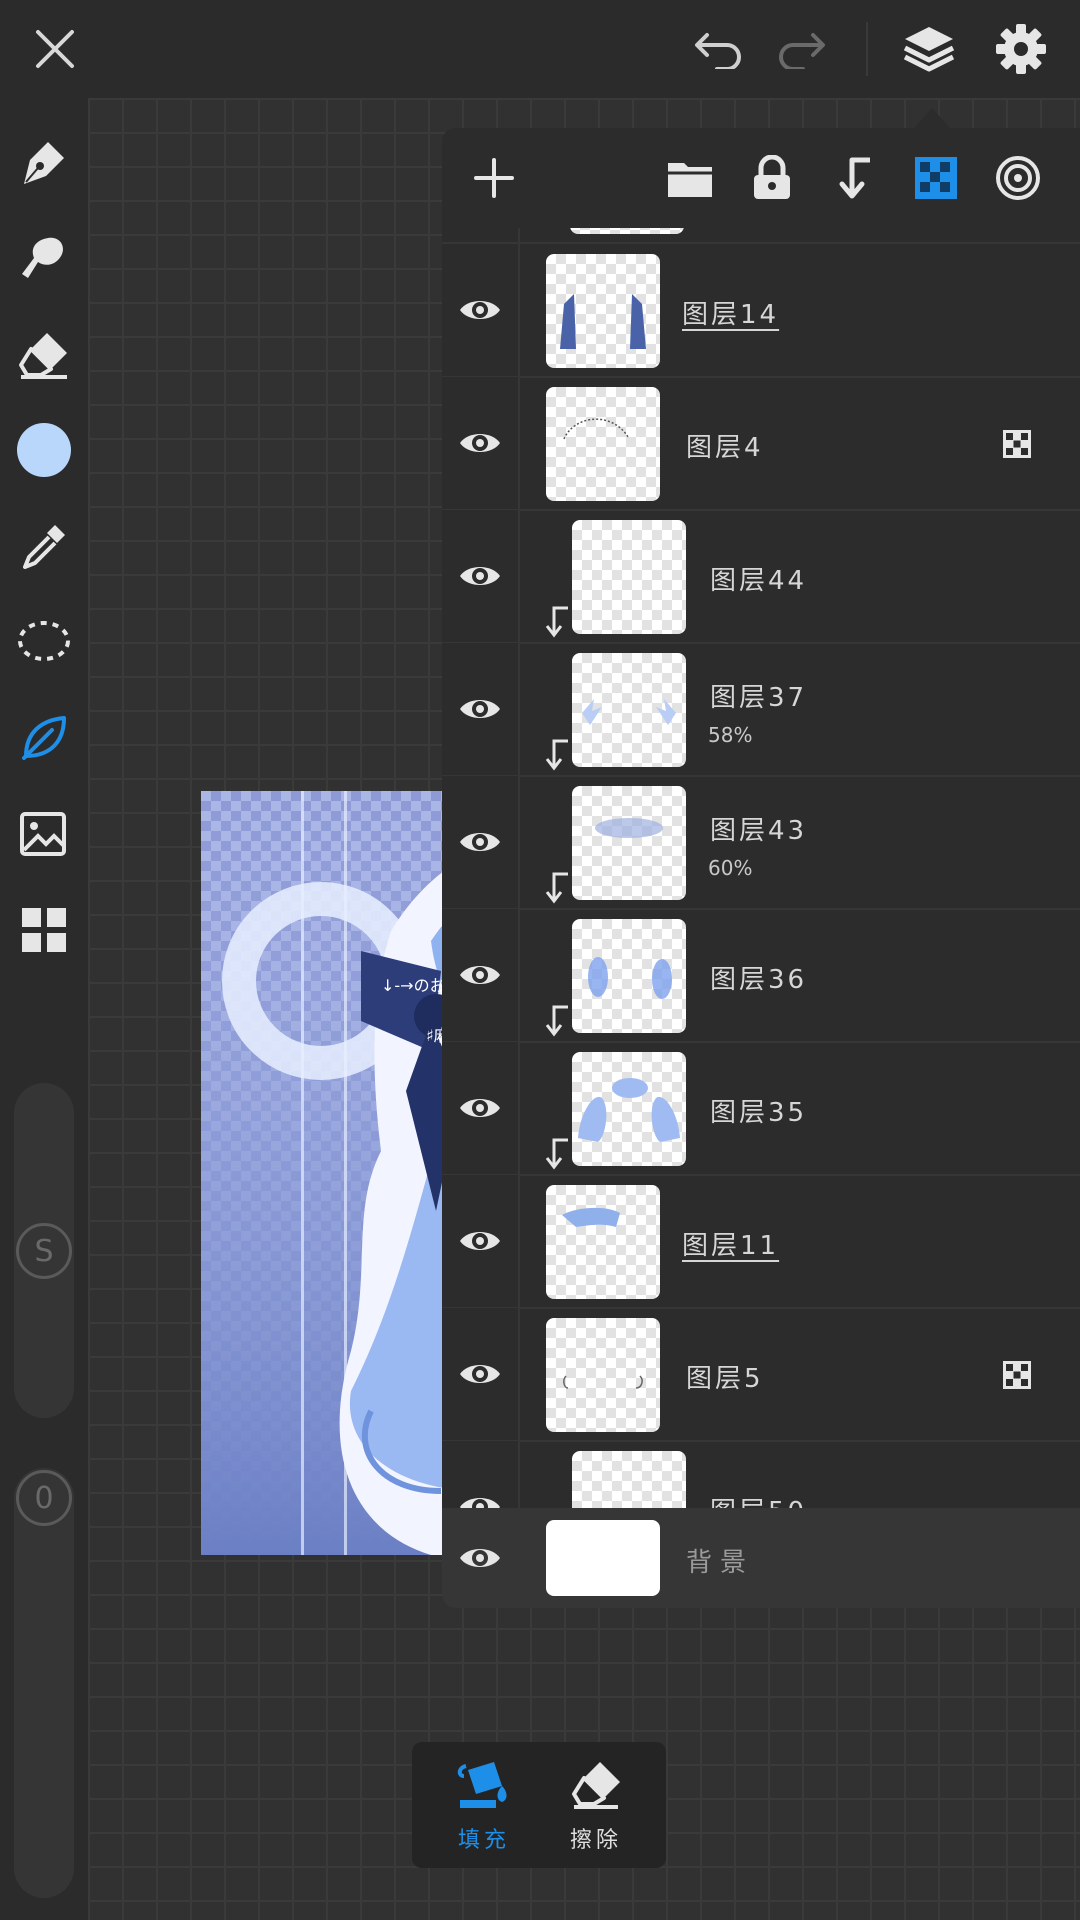 The image size is (1080, 1920). I want to click on layer-name: 图层35, so click(759, 1113).